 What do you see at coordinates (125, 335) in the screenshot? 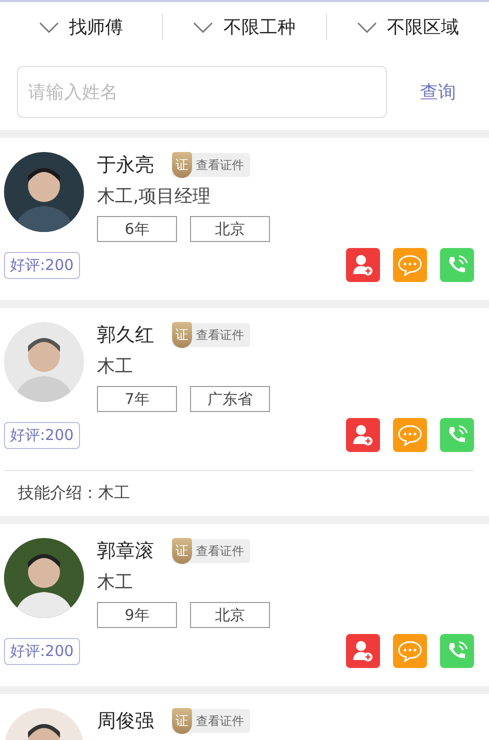
I see `worker-name: 郭久红` at bounding box center [125, 335].